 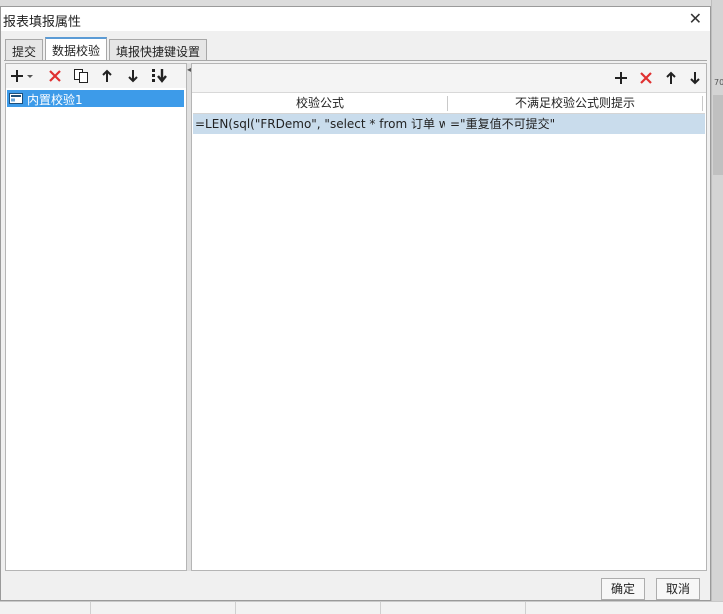 What do you see at coordinates (76, 48) in the screenshot?
I see `tab-data-validation: 数据校验` at bounding box center [76, 48].